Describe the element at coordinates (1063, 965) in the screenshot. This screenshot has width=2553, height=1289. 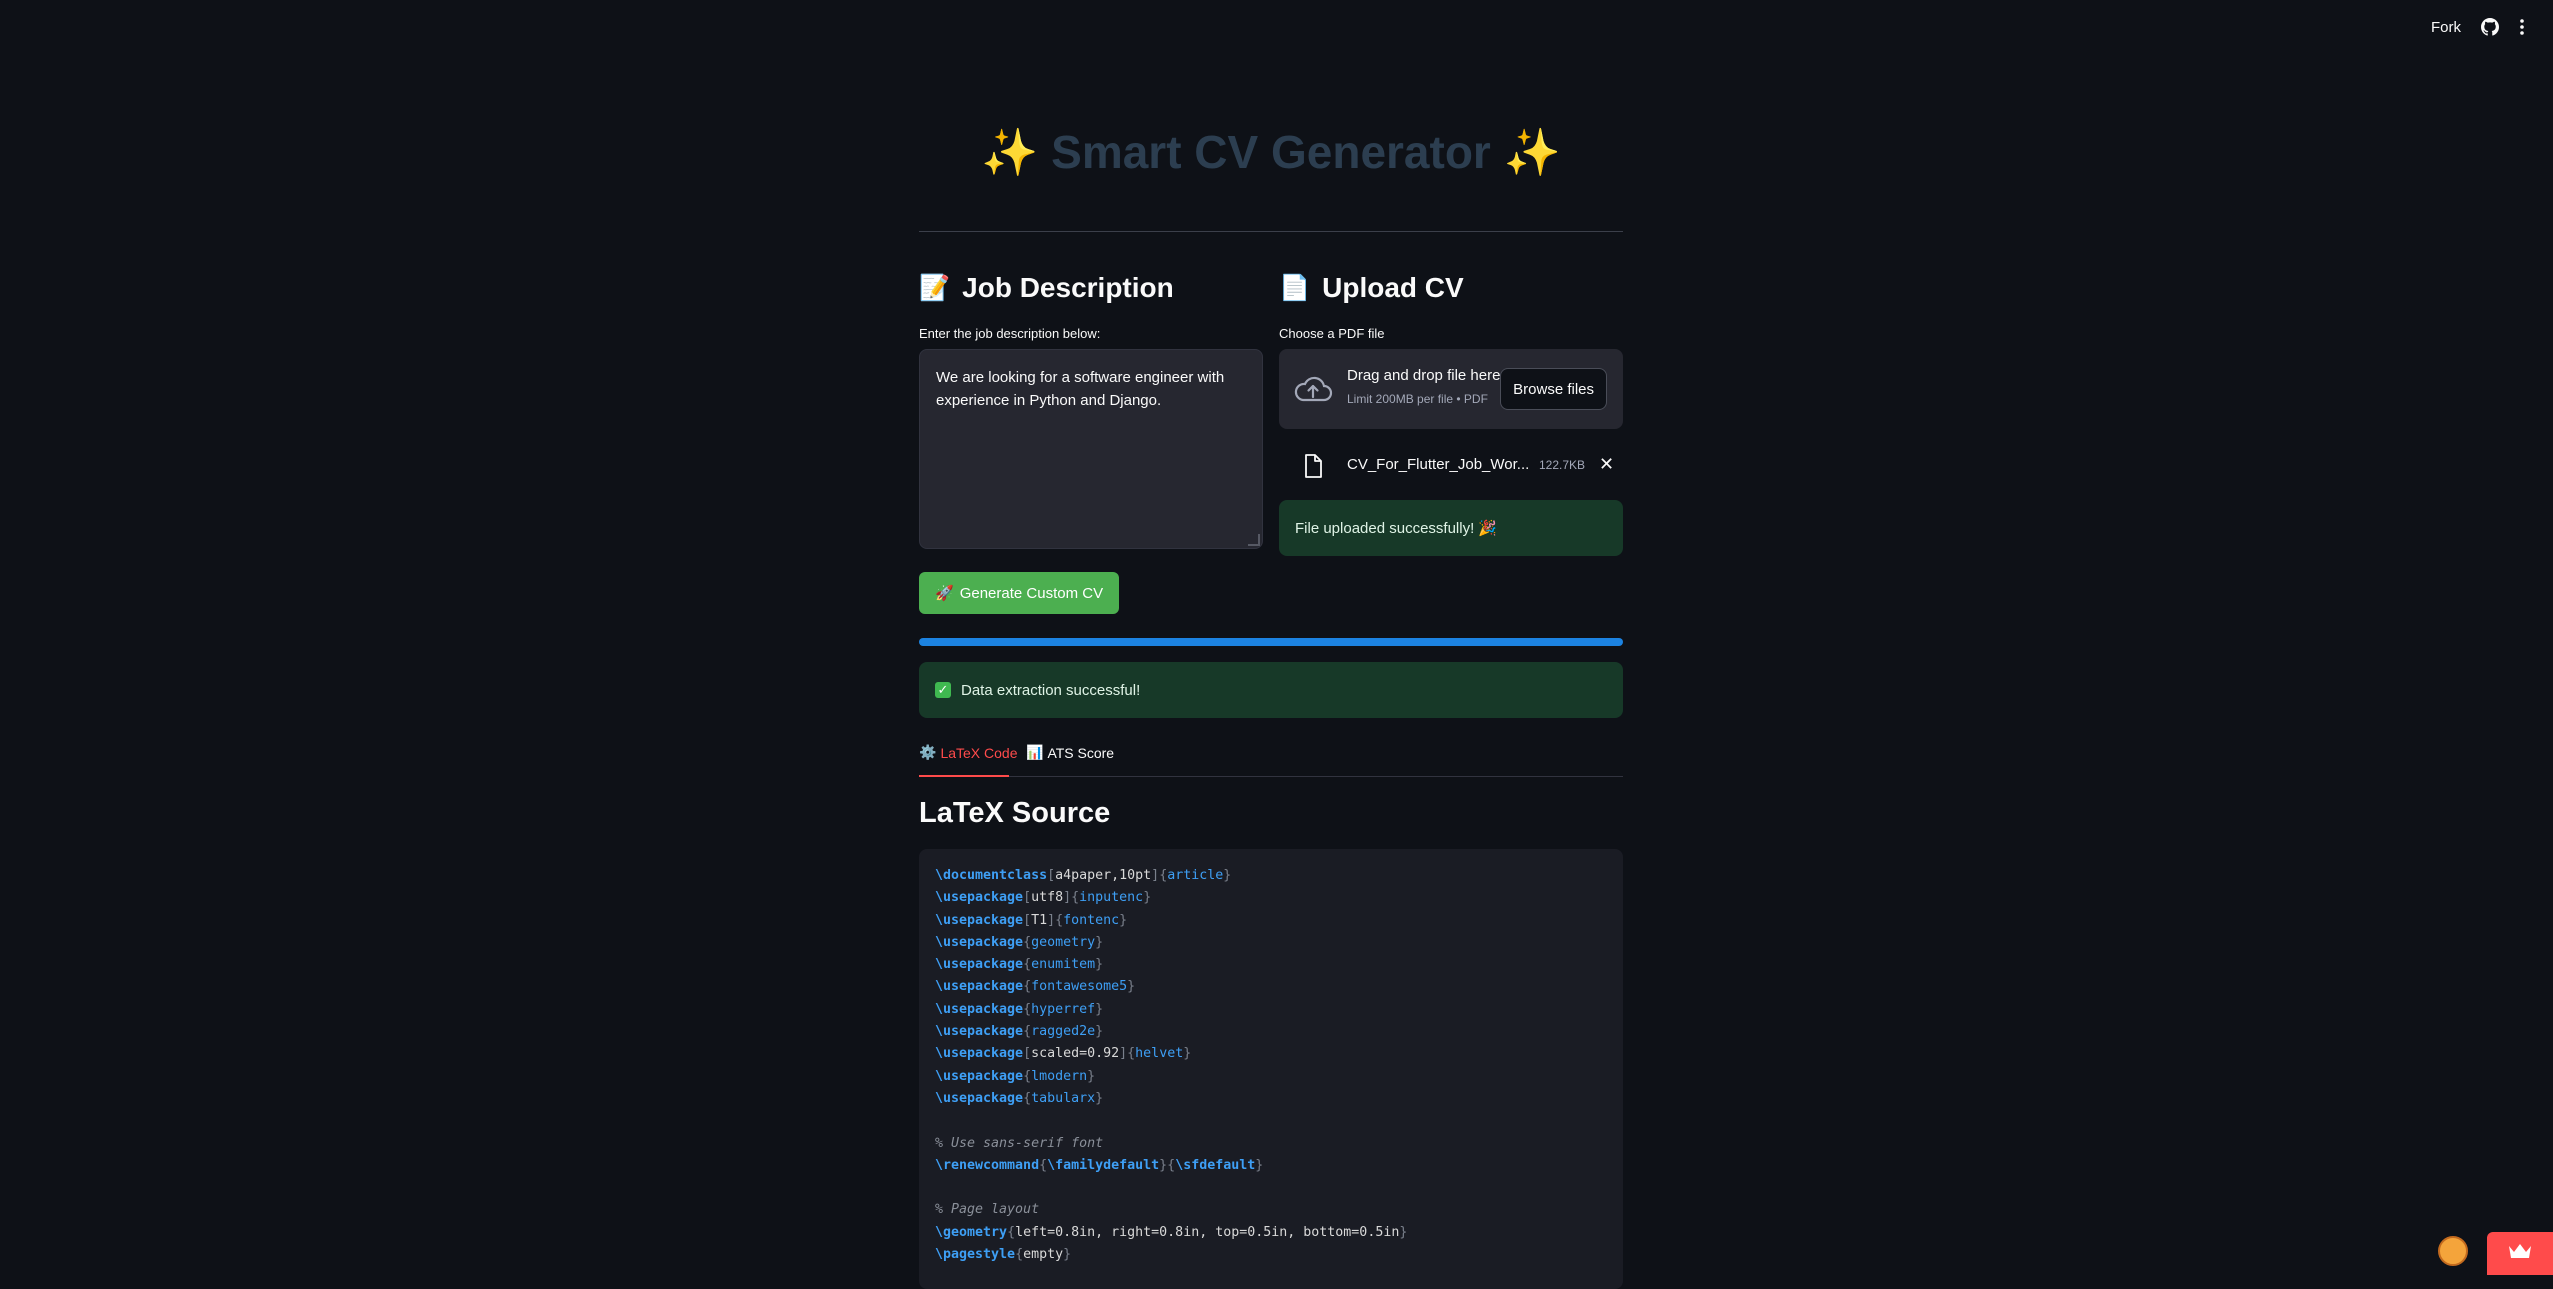
I see `code-token: enumitem` at that location.